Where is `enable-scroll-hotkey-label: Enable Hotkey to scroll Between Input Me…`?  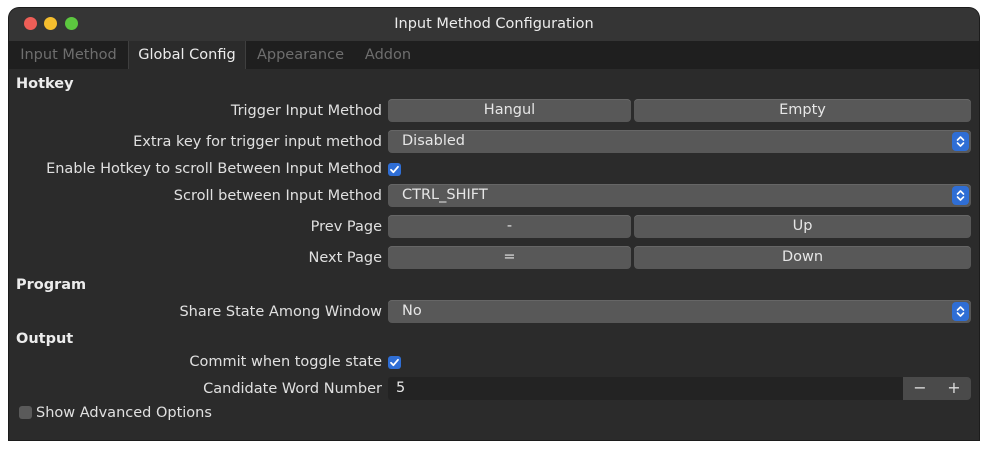
enable-scroll-hotkey-label: Enable Hotkey to scroll Between Input Me… is located at coordinates (214, 169).